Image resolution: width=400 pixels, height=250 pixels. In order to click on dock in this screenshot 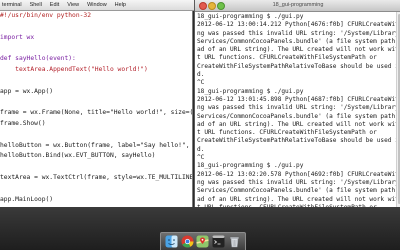, I will do `click(203, 241)`.